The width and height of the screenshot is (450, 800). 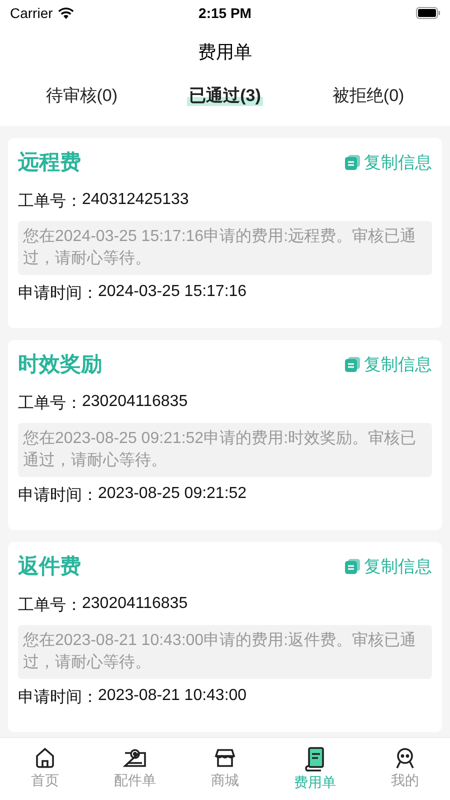 I want to click on nav-tab: 配件单, so click(x=135, y=768).